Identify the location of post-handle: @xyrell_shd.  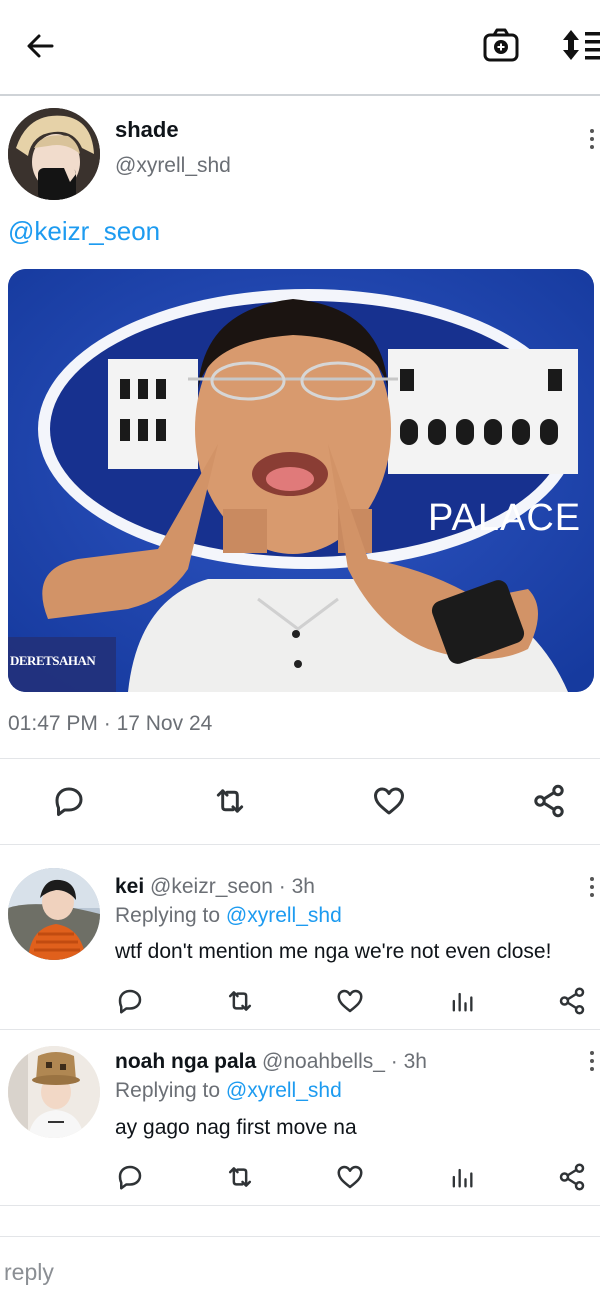
(173, 166).